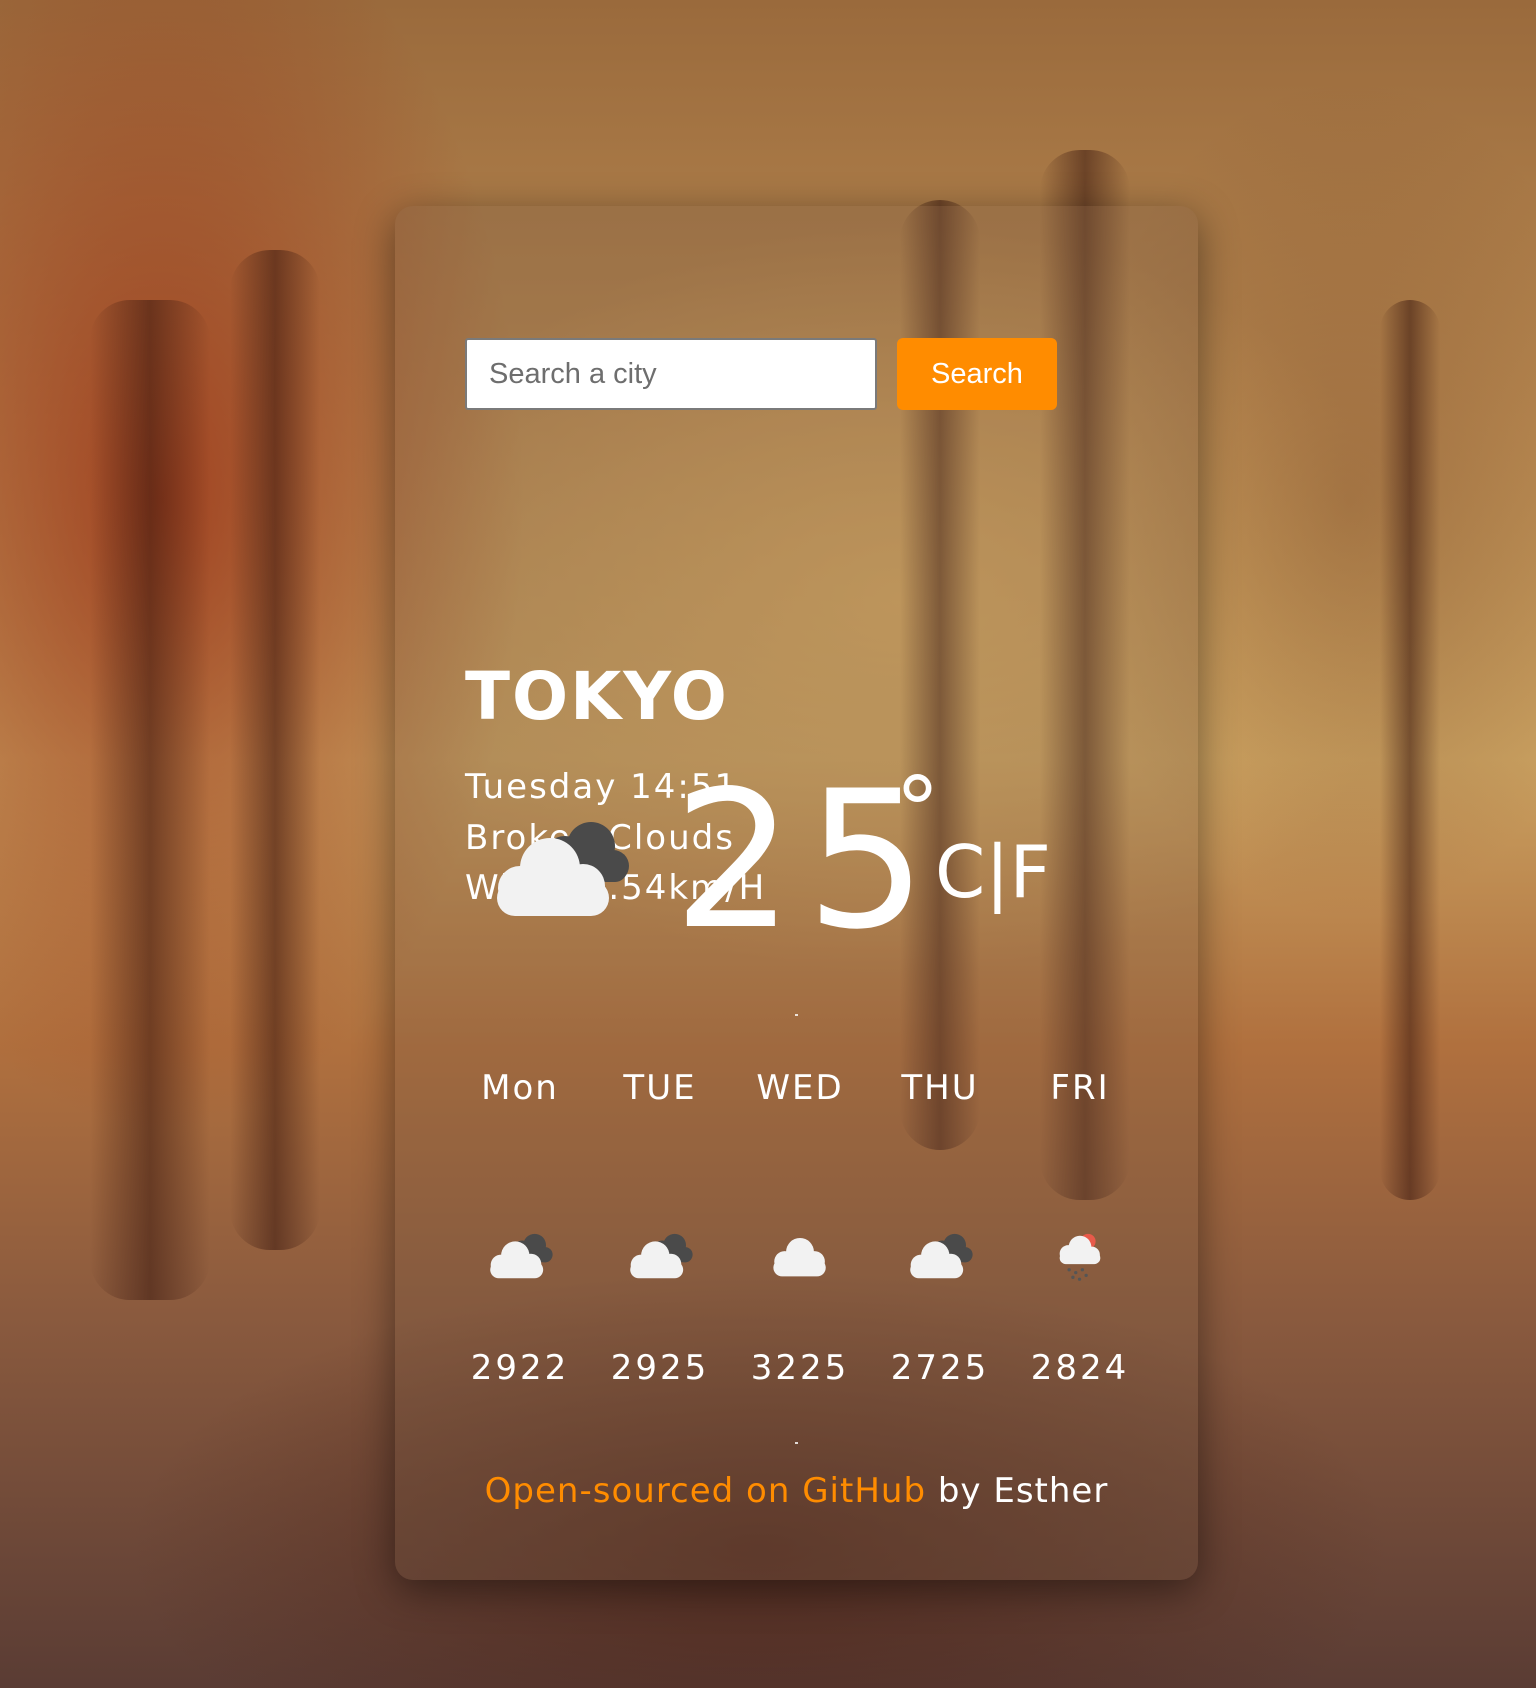  Describe the element at coordinates (1017, 1491) in the screenshot. I see `footer-author: by Esther` at that location.